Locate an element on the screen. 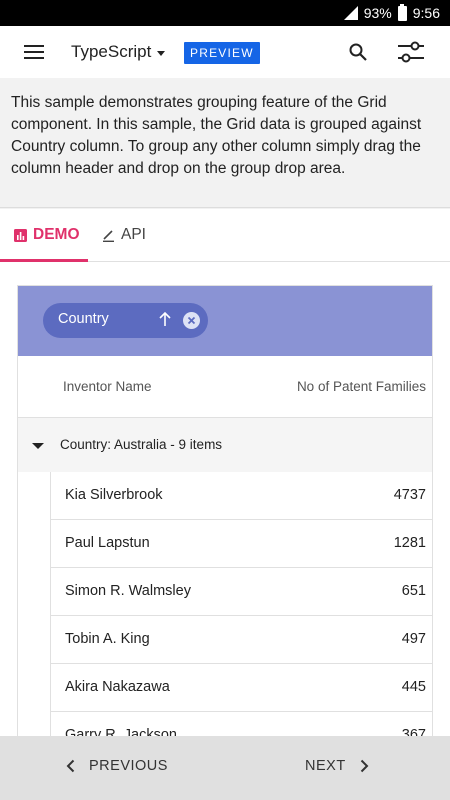  tab-demo-label: DEMO is located at coordinates (56, 234).